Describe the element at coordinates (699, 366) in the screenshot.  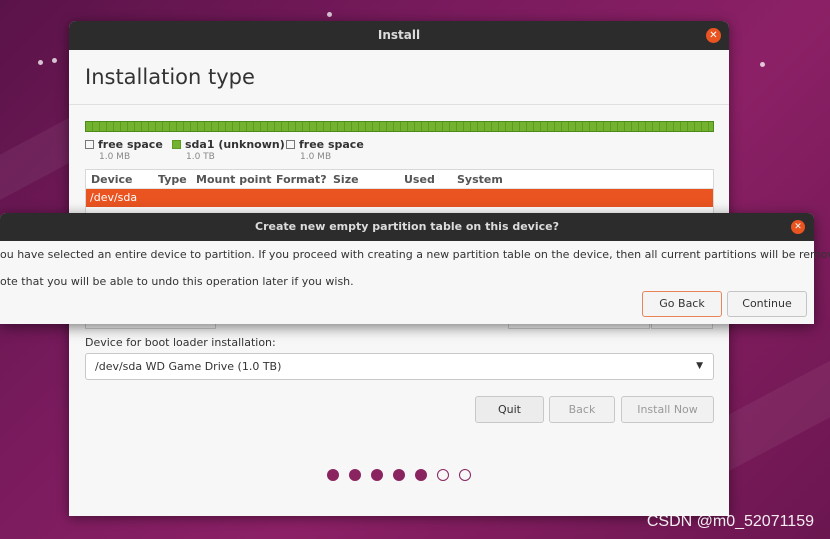
I see `dropdown-arrow-icon: ▼` at that location.